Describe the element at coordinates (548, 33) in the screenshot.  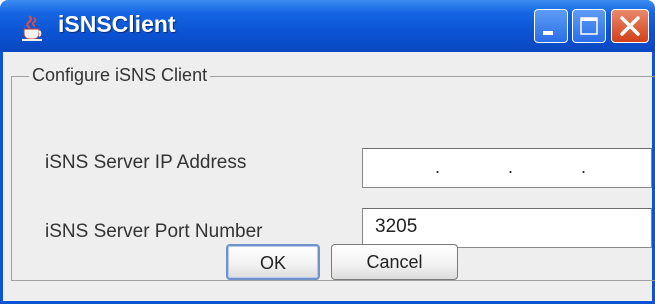
I see `minimize-icon` at that location.